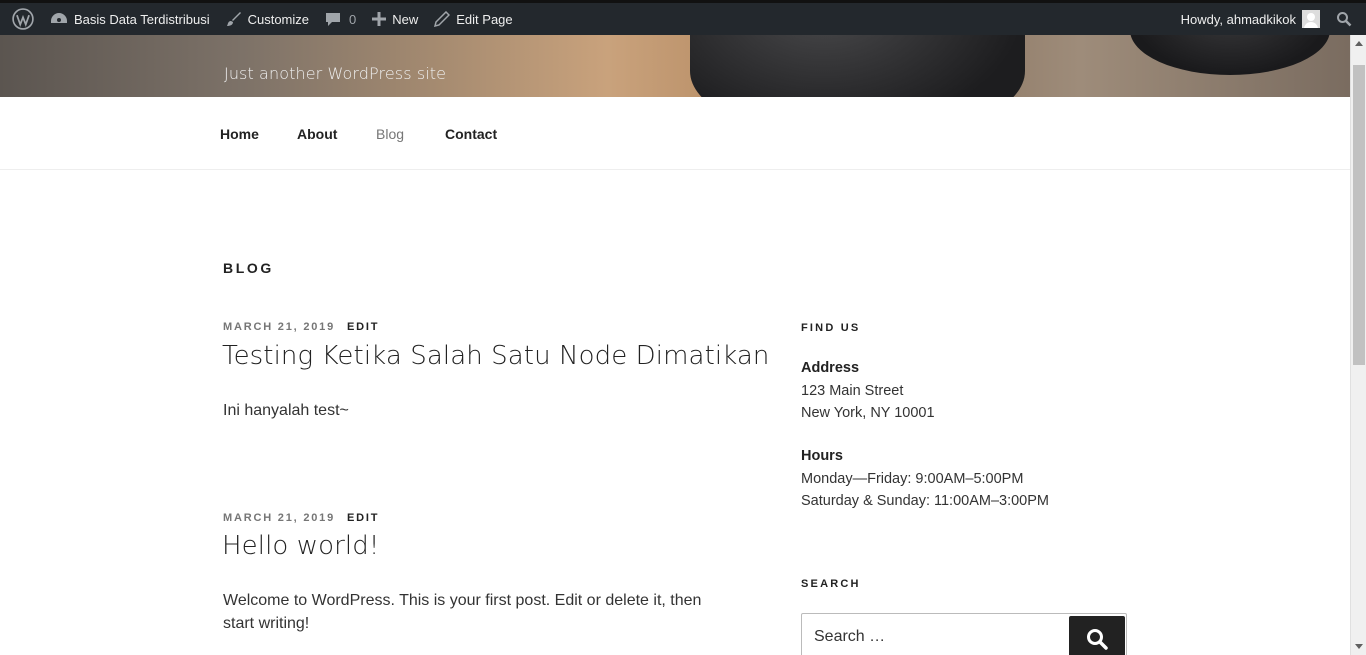  Describe the element at coordinates (442, 19) in the screenshot. I see `pencil-icon` at that location.